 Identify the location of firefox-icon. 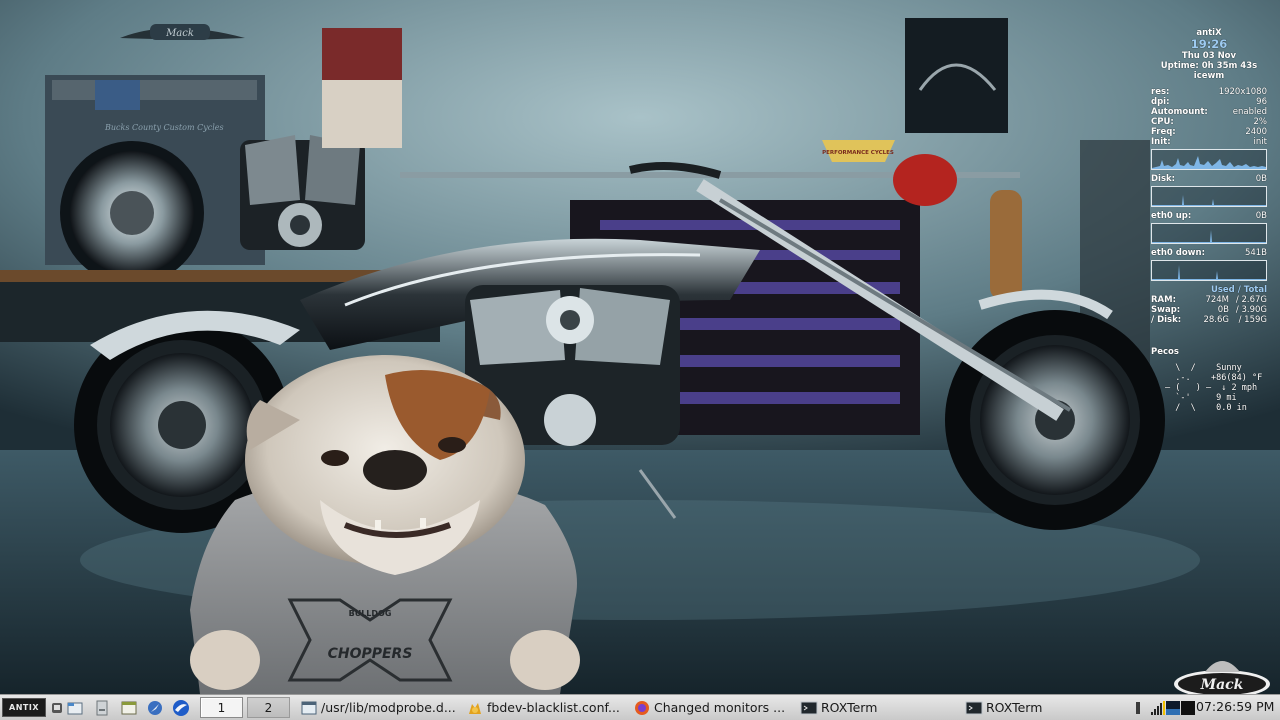
(642, 708).